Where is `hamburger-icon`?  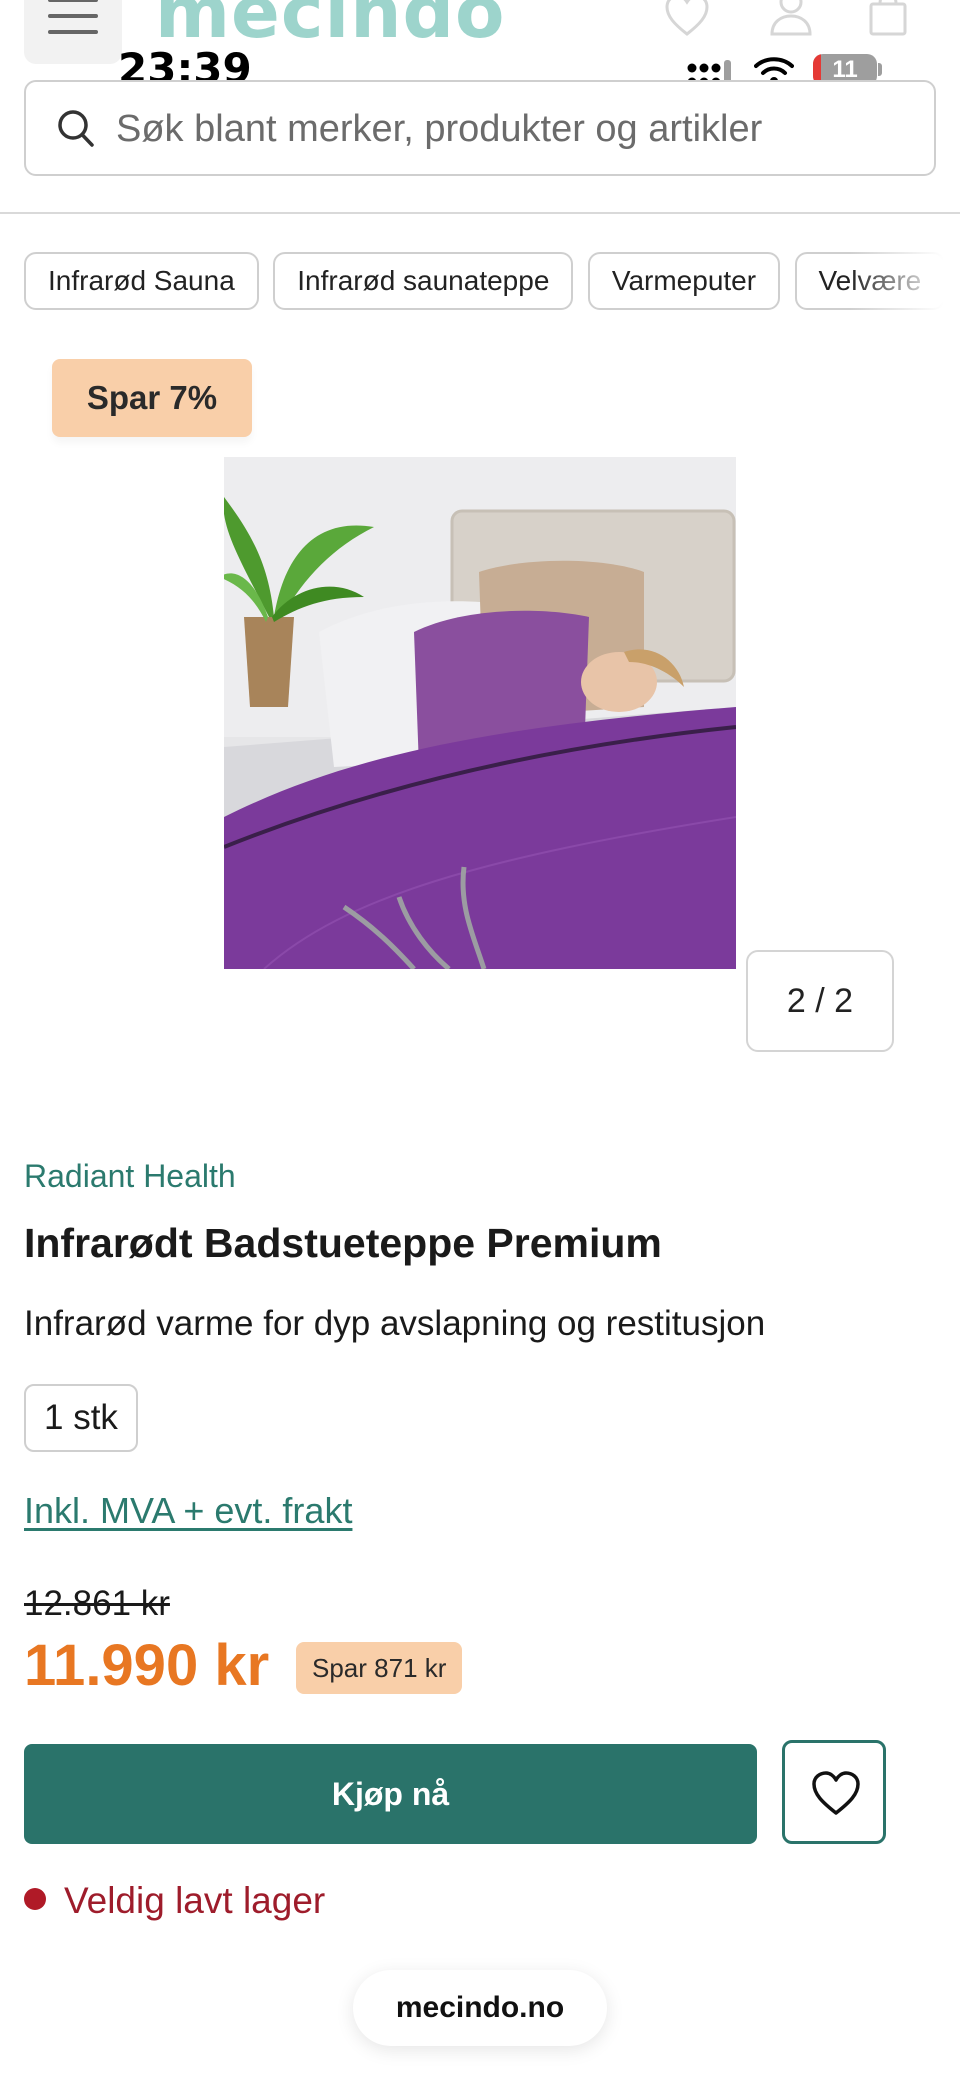
hamburger-icon is located at coordinates (73, 18).